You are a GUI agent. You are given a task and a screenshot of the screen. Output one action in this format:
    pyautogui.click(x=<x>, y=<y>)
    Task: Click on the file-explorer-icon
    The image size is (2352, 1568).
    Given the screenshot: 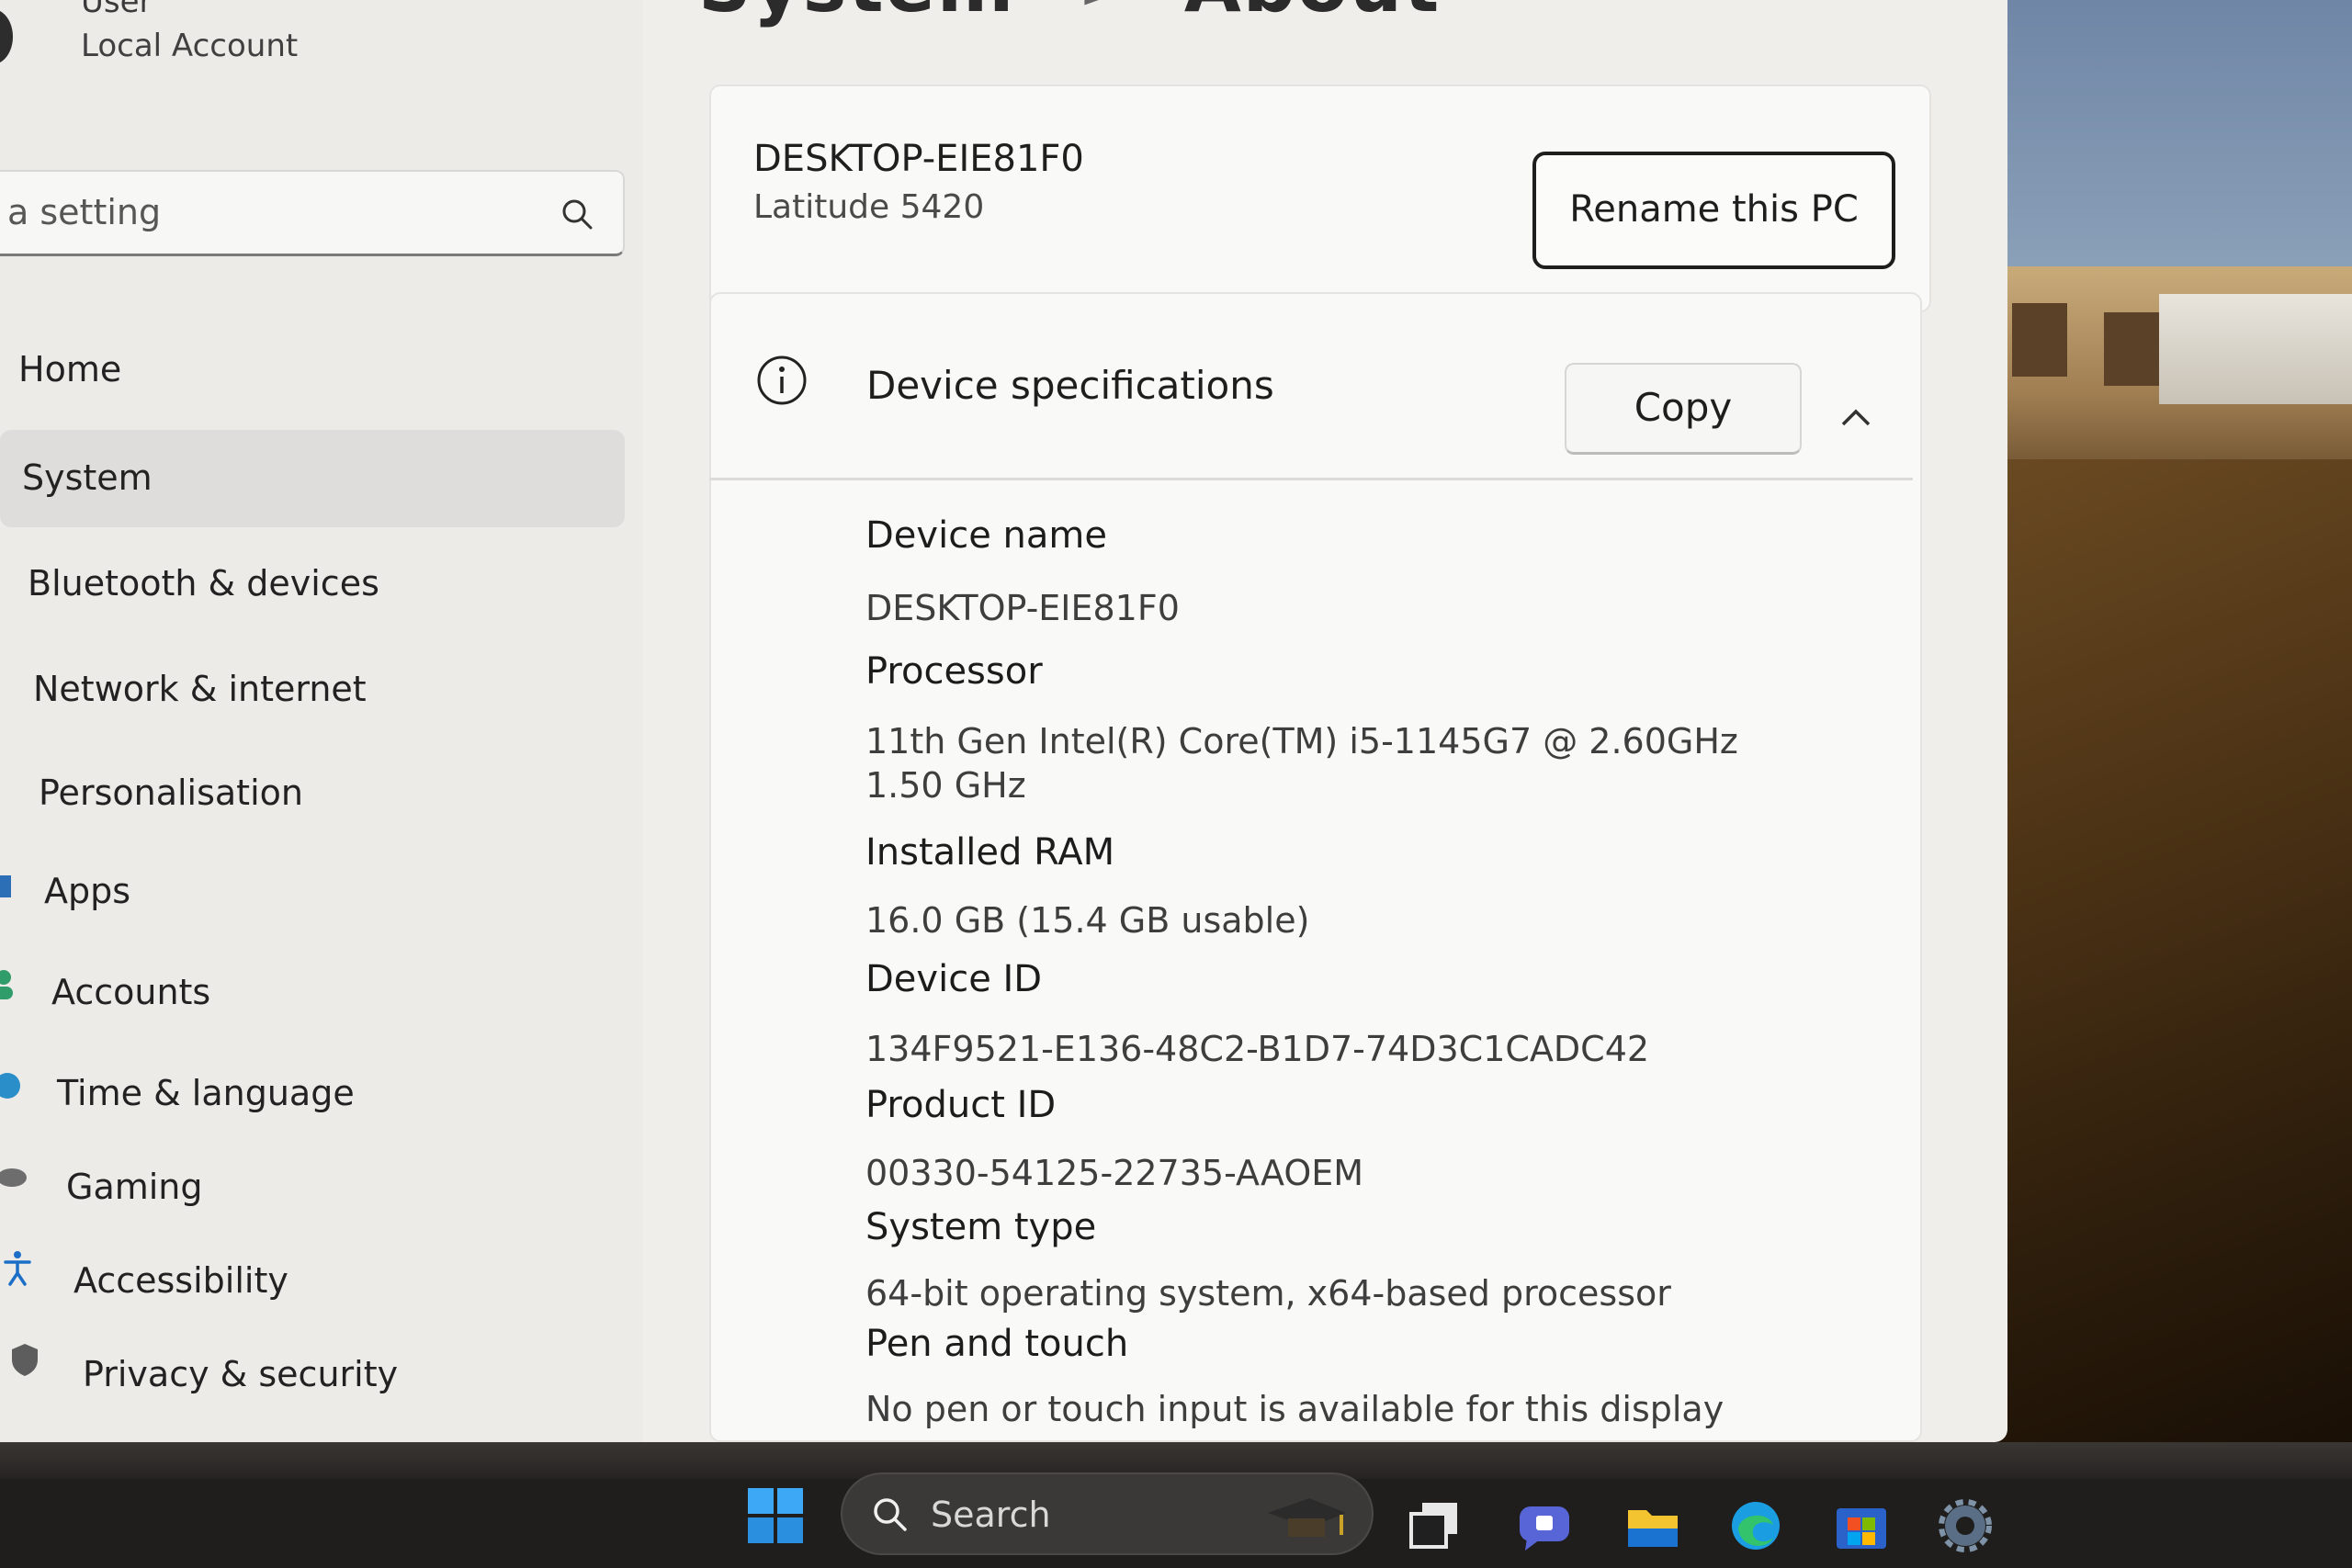 What is the action you would take?
    pyautogui.click(x=1652, y=1526)
    